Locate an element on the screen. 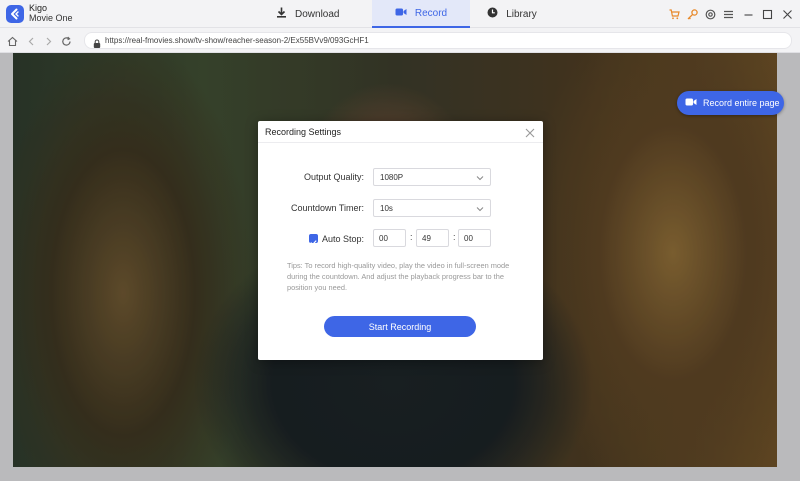 Image resolution: width=800 pixels, height=481 pixels. maximize-icon is located at coordinates (767, 14).